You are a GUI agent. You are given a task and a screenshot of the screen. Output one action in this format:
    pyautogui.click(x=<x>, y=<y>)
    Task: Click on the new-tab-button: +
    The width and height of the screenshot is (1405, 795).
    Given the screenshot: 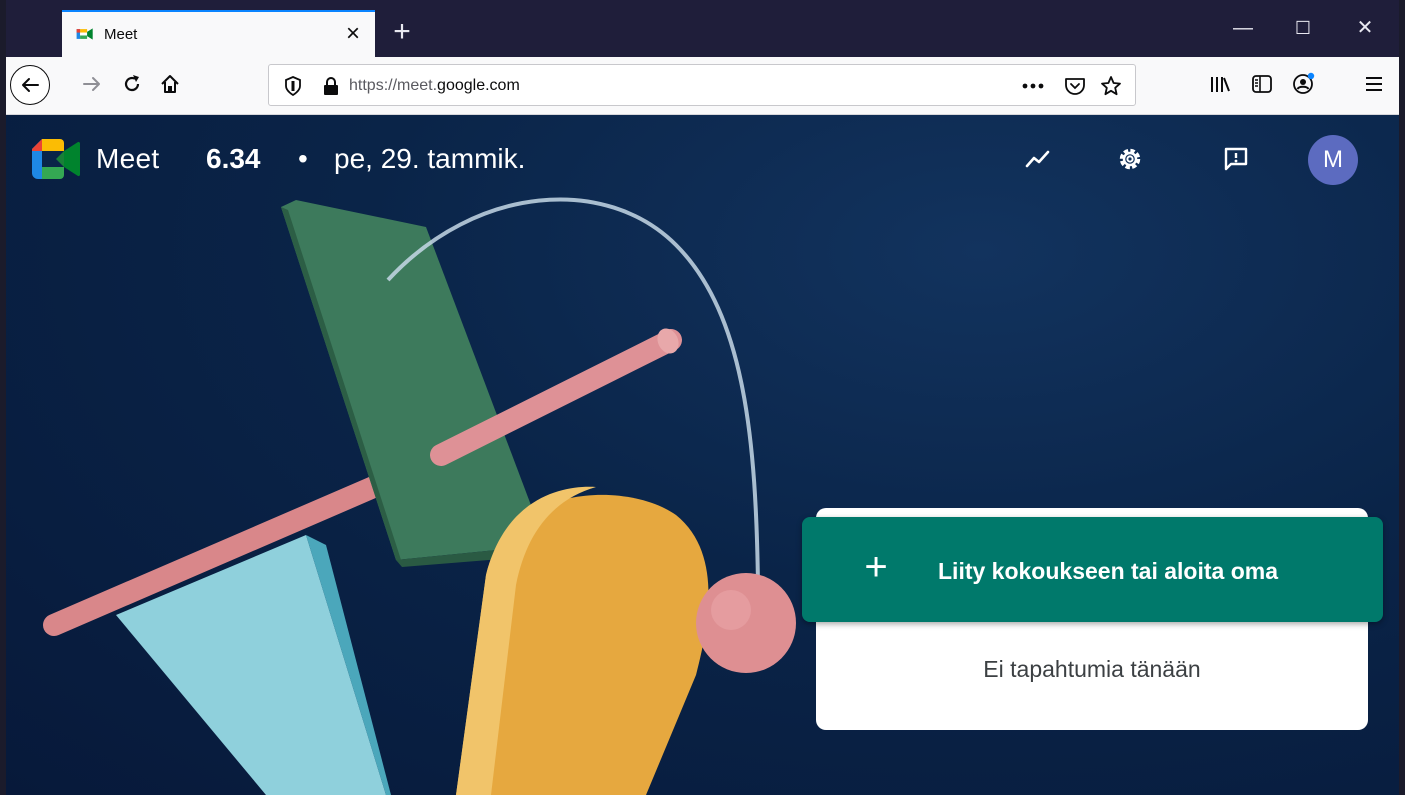 What is the action you would take?
    pyautogui.click(x=402, y=34)
    